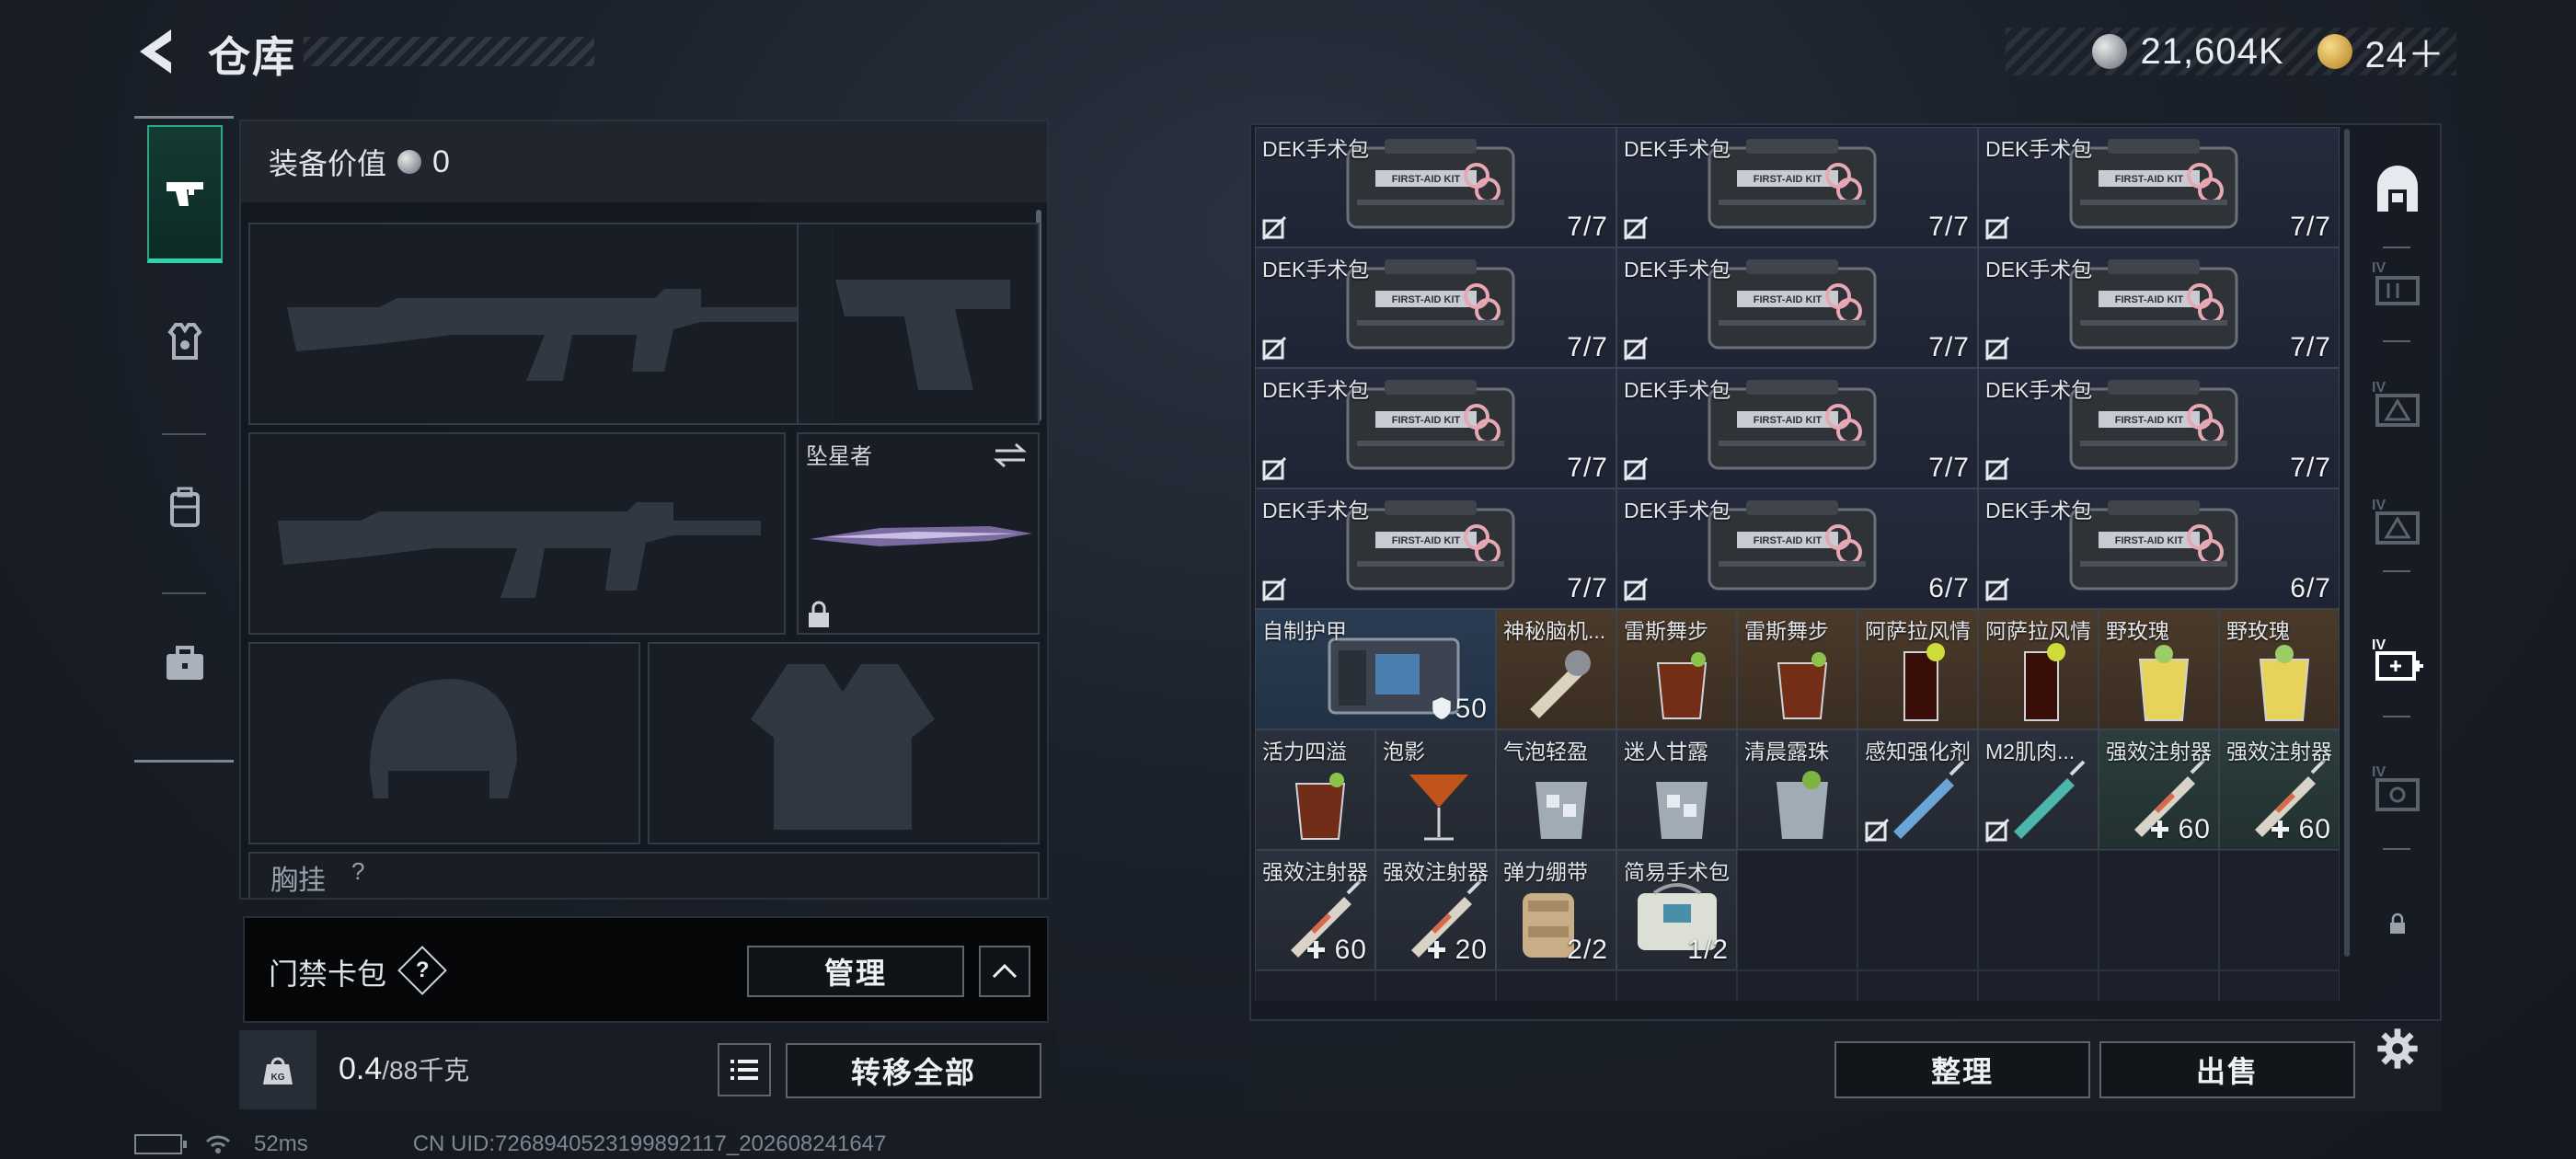 The height and width of the screenshot is (1159, 2576). Describe the element at coordinates (252, 57) in the screenshot. I see `page-title: 仓库` at that location.